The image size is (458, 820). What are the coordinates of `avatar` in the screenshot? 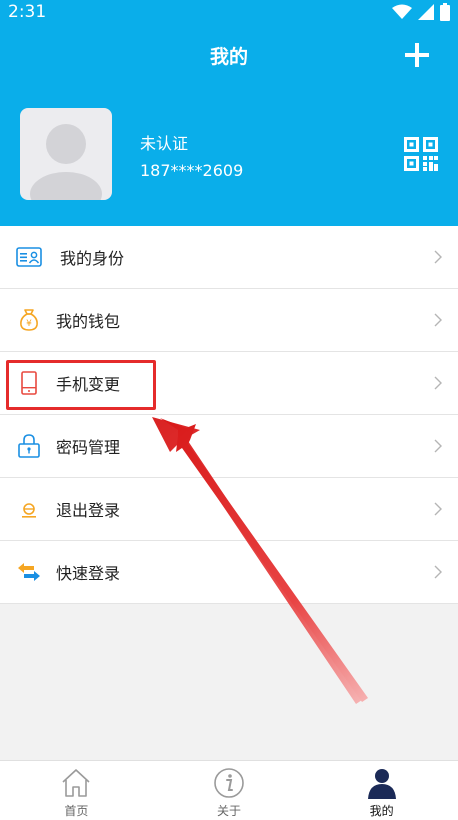 It's located at (66, 154).